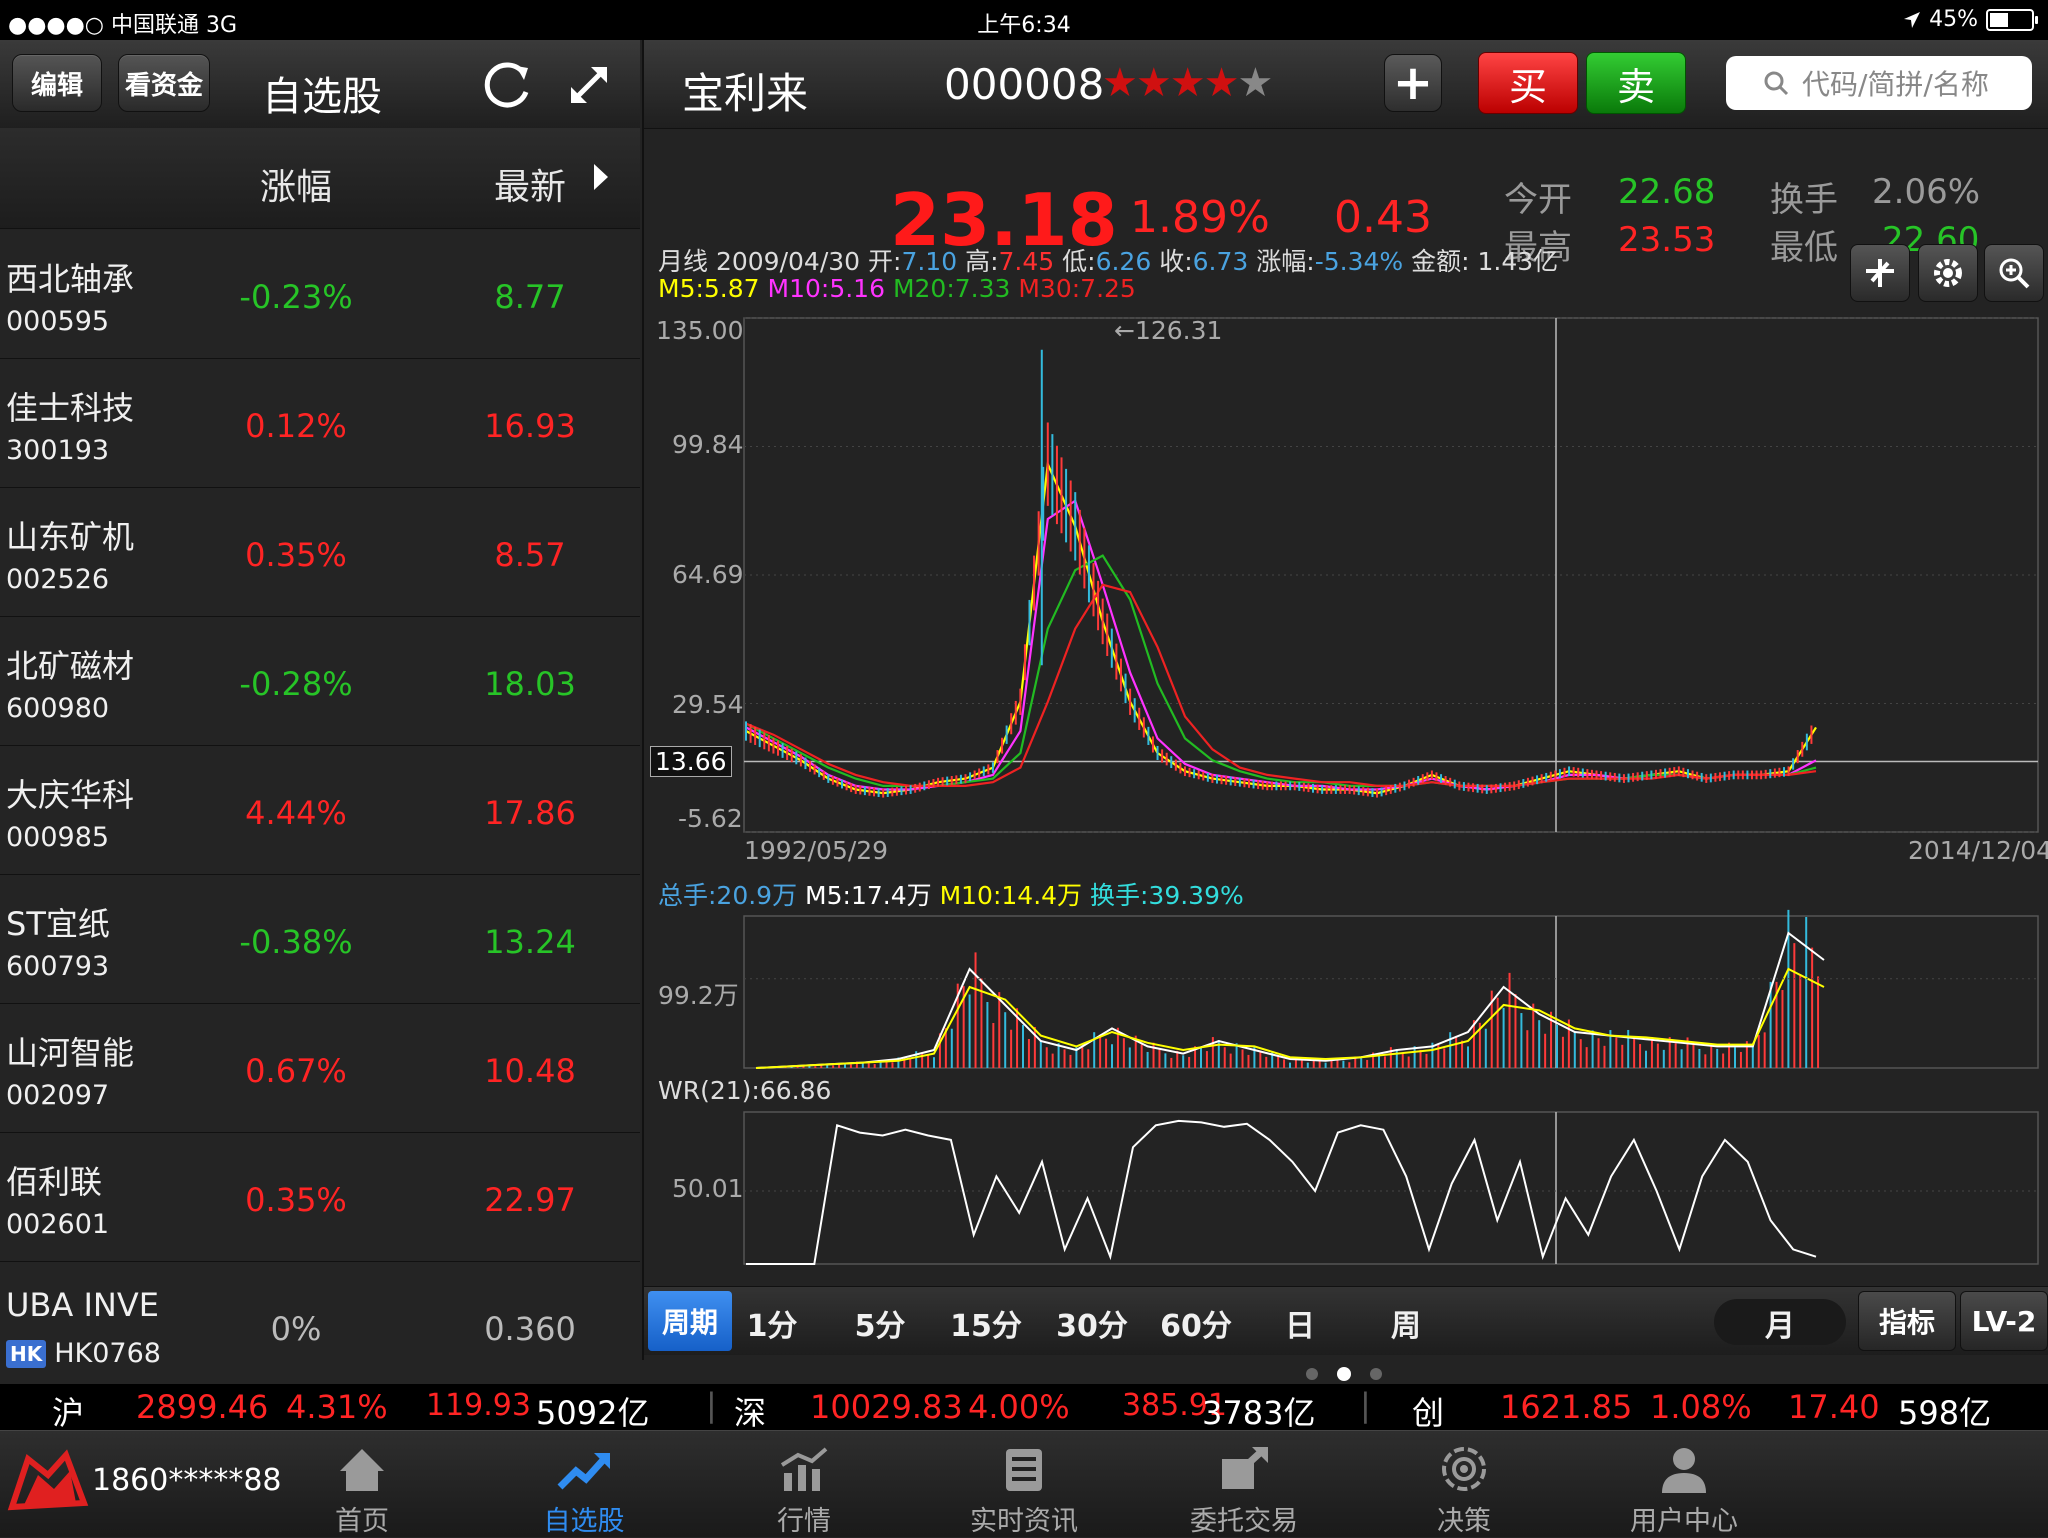 This screenshot has width=2048, height=1538. I want to click on period-bar: 周期 1分 5分 15分 30分 60分日周 月 指标 LV-2, so click(1346, 1320).